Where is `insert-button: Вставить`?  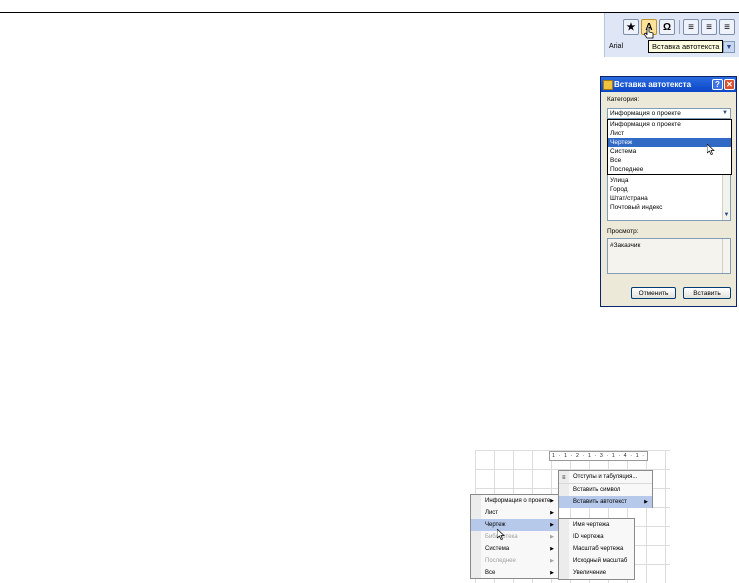 insert-button: Вставить is located at coordinates (707, 293).